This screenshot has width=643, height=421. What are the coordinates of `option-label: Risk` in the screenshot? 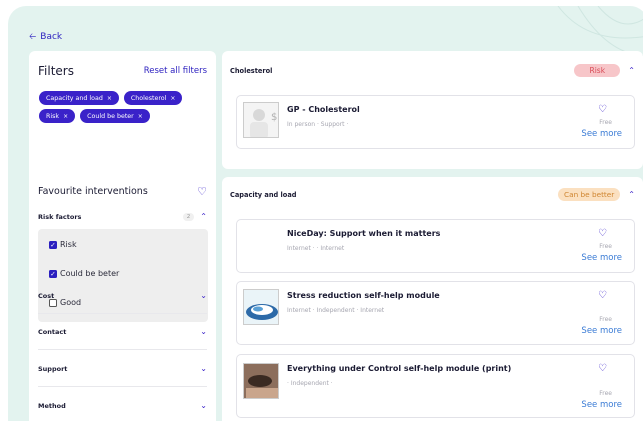 It's located at (68, 244).